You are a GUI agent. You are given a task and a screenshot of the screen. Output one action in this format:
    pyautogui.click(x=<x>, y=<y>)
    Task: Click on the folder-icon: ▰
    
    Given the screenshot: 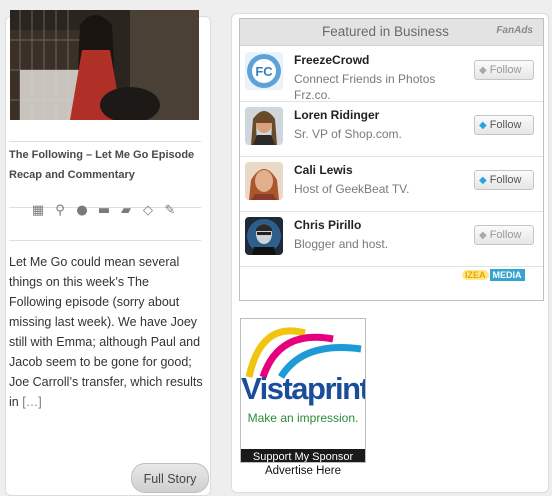 What is the action you would take?
    pyautogui.click(x=126, y=211)
    